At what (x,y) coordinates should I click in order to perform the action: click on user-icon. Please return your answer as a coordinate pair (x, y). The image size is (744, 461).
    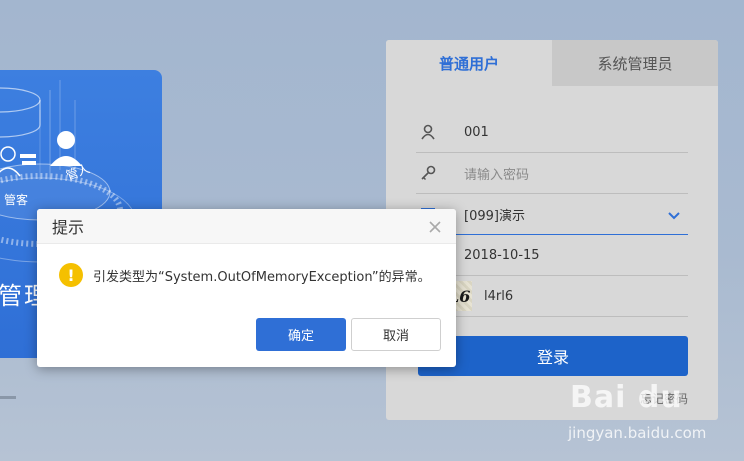
    Looking at the image, I should click on (428, 132).